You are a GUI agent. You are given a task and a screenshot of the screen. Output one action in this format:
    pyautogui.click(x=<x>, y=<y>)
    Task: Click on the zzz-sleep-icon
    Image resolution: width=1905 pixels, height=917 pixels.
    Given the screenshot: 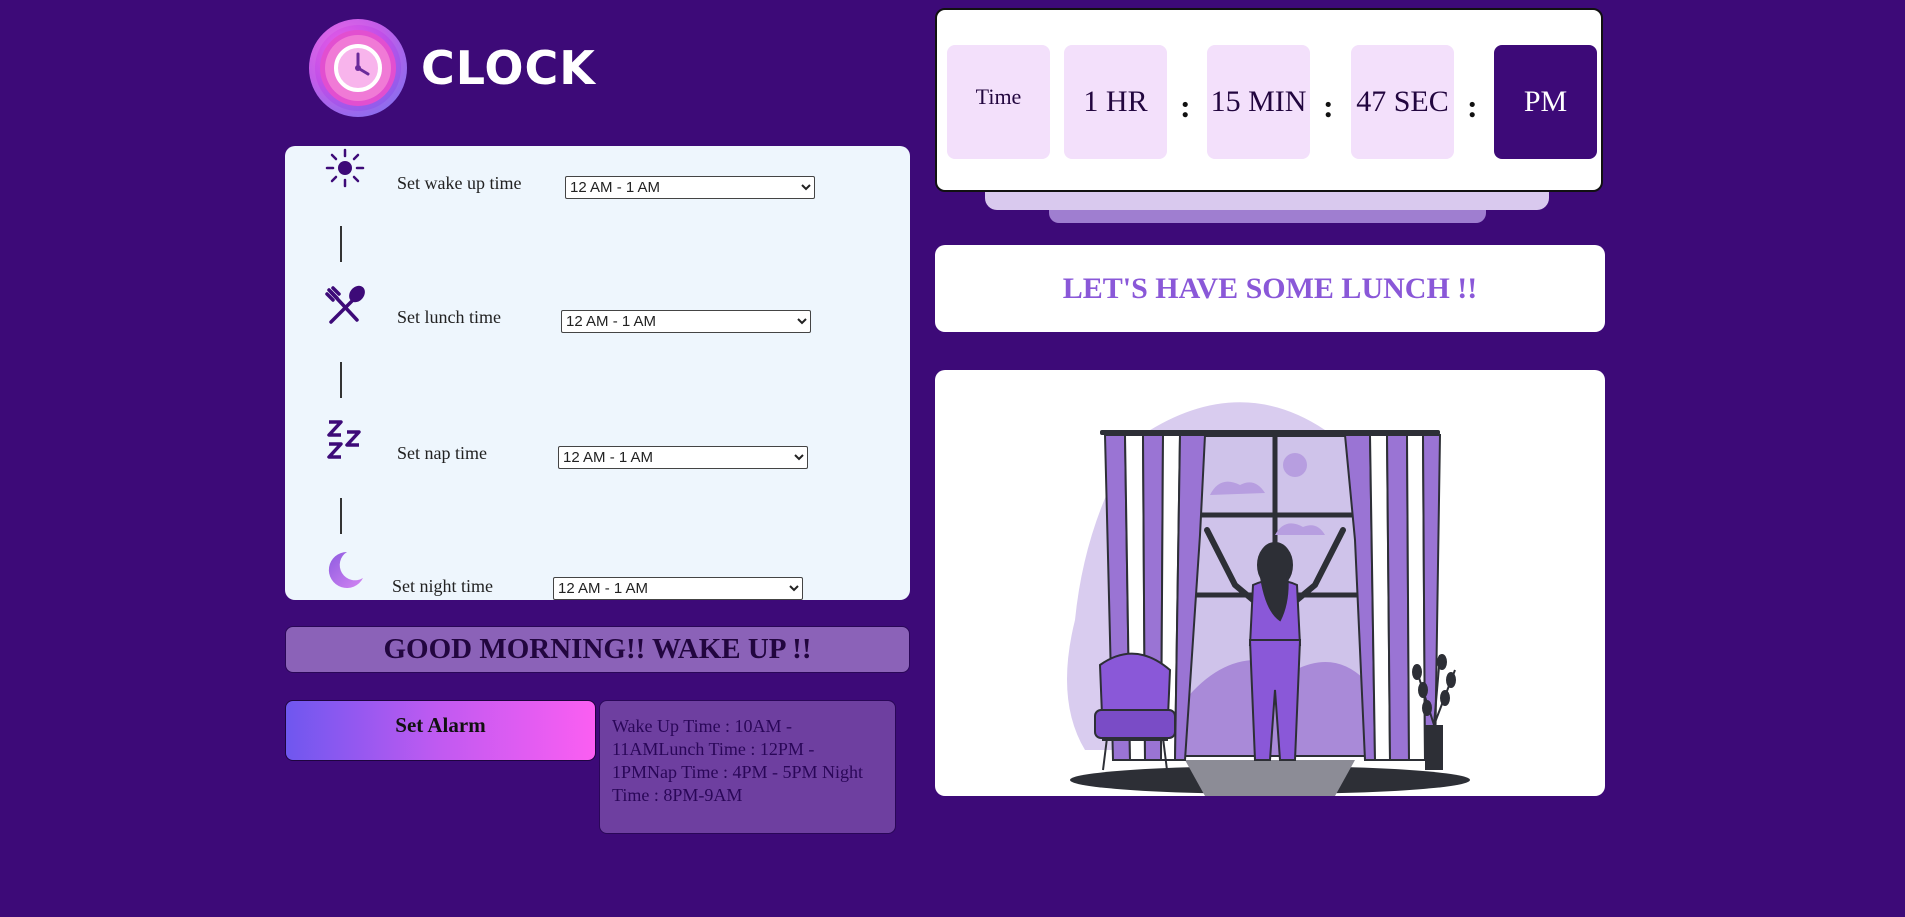 What is the action you would take?
    pyautogui.click(x=344, y=439)
    